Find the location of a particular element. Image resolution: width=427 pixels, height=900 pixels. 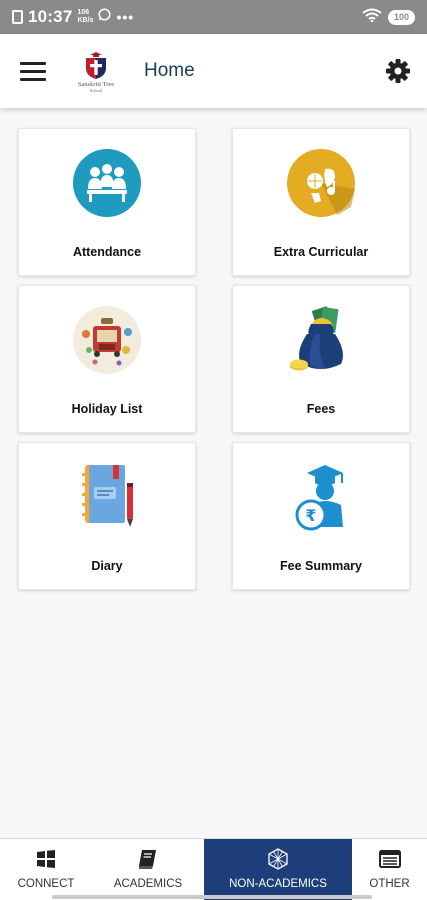

status-bar: 10:37 106 KB/s ••• 100 is located at coordinates (213, 17).